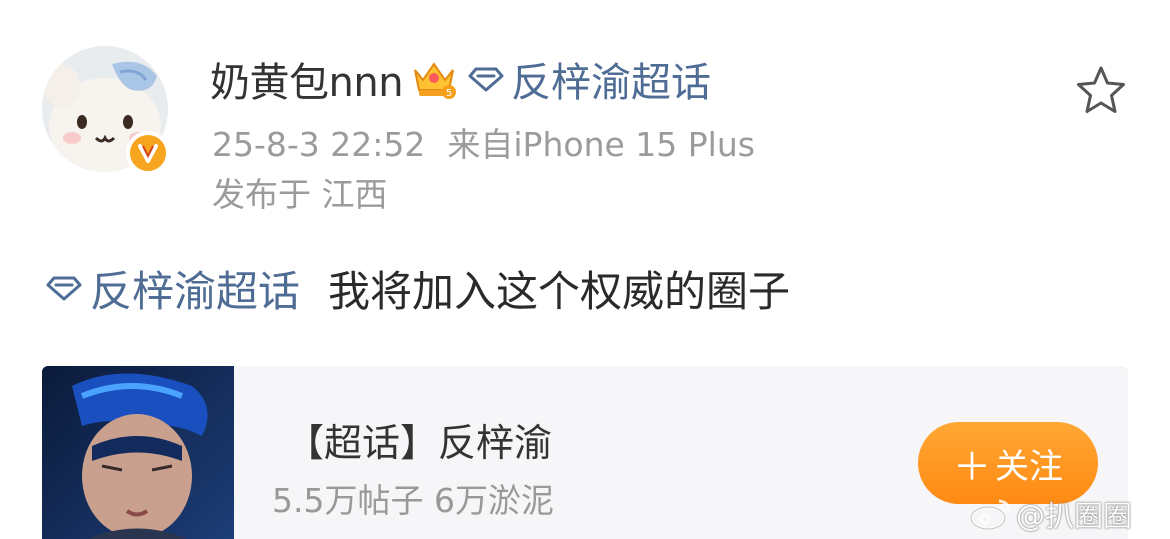  Describe the element at coordinates (300, 194) in the screenshot. I see `post-location: 发布于 江西` at that location.